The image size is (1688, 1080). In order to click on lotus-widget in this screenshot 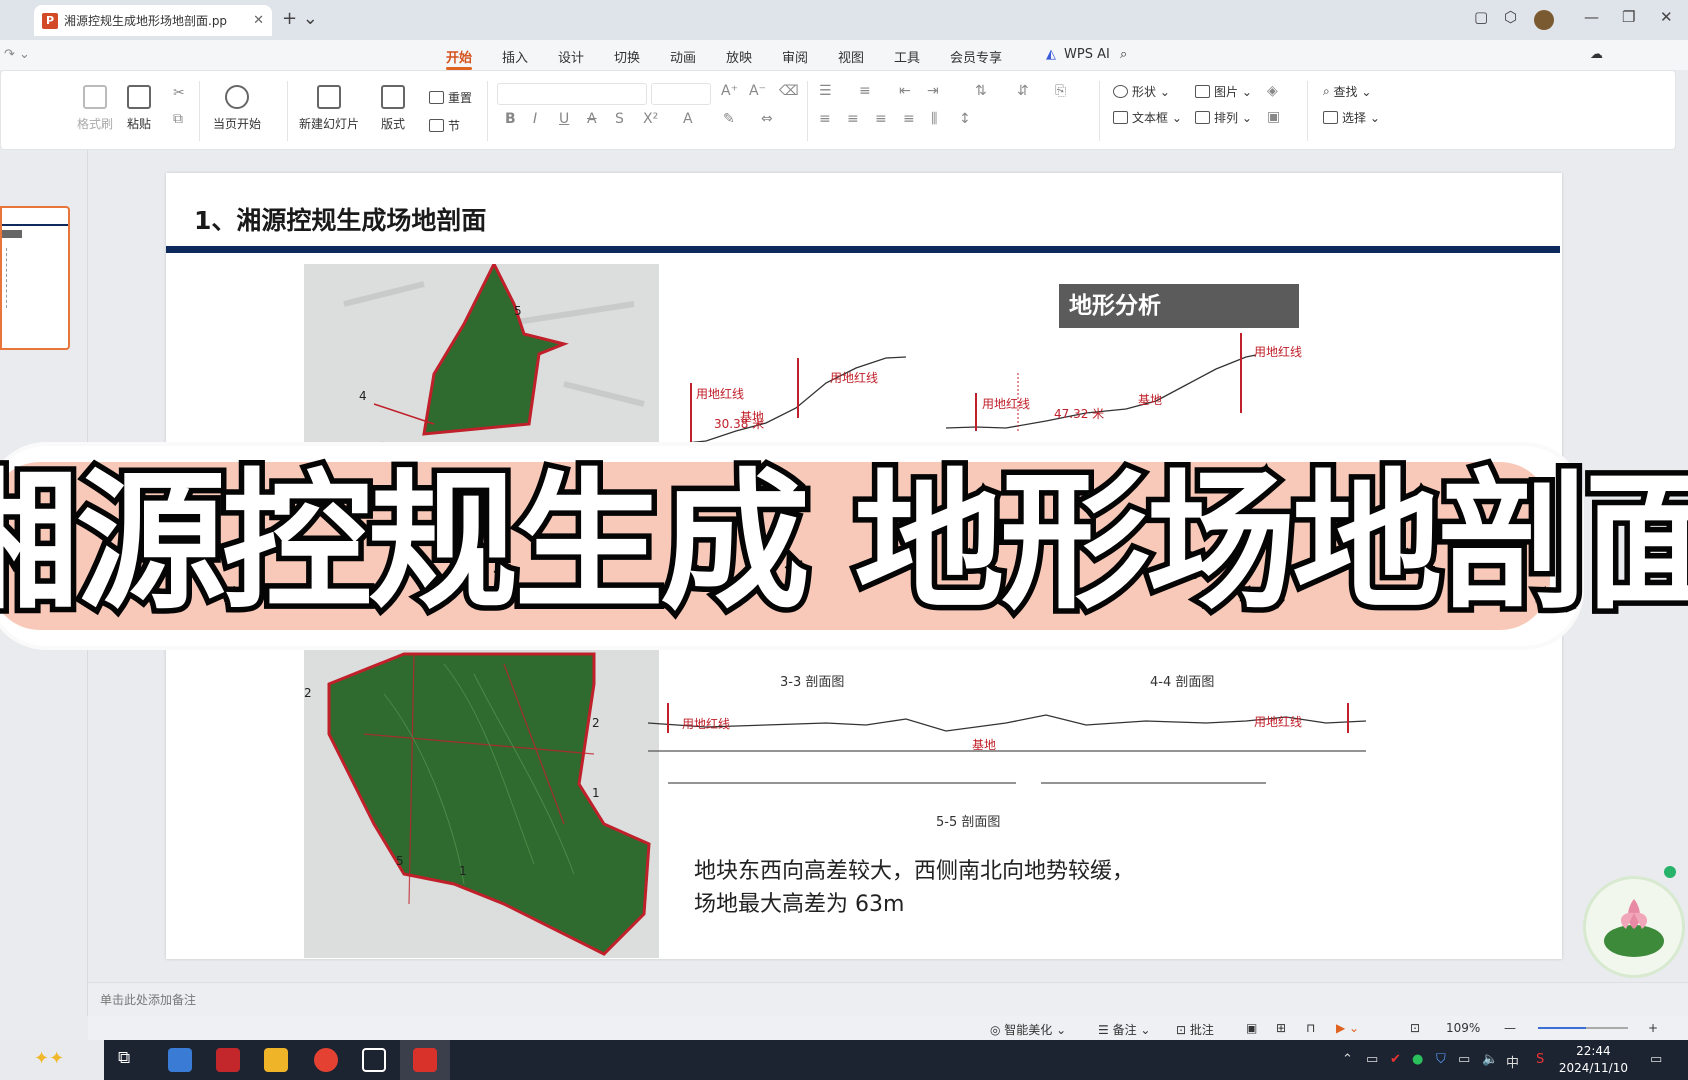, I will do `click(1634, 927)`.